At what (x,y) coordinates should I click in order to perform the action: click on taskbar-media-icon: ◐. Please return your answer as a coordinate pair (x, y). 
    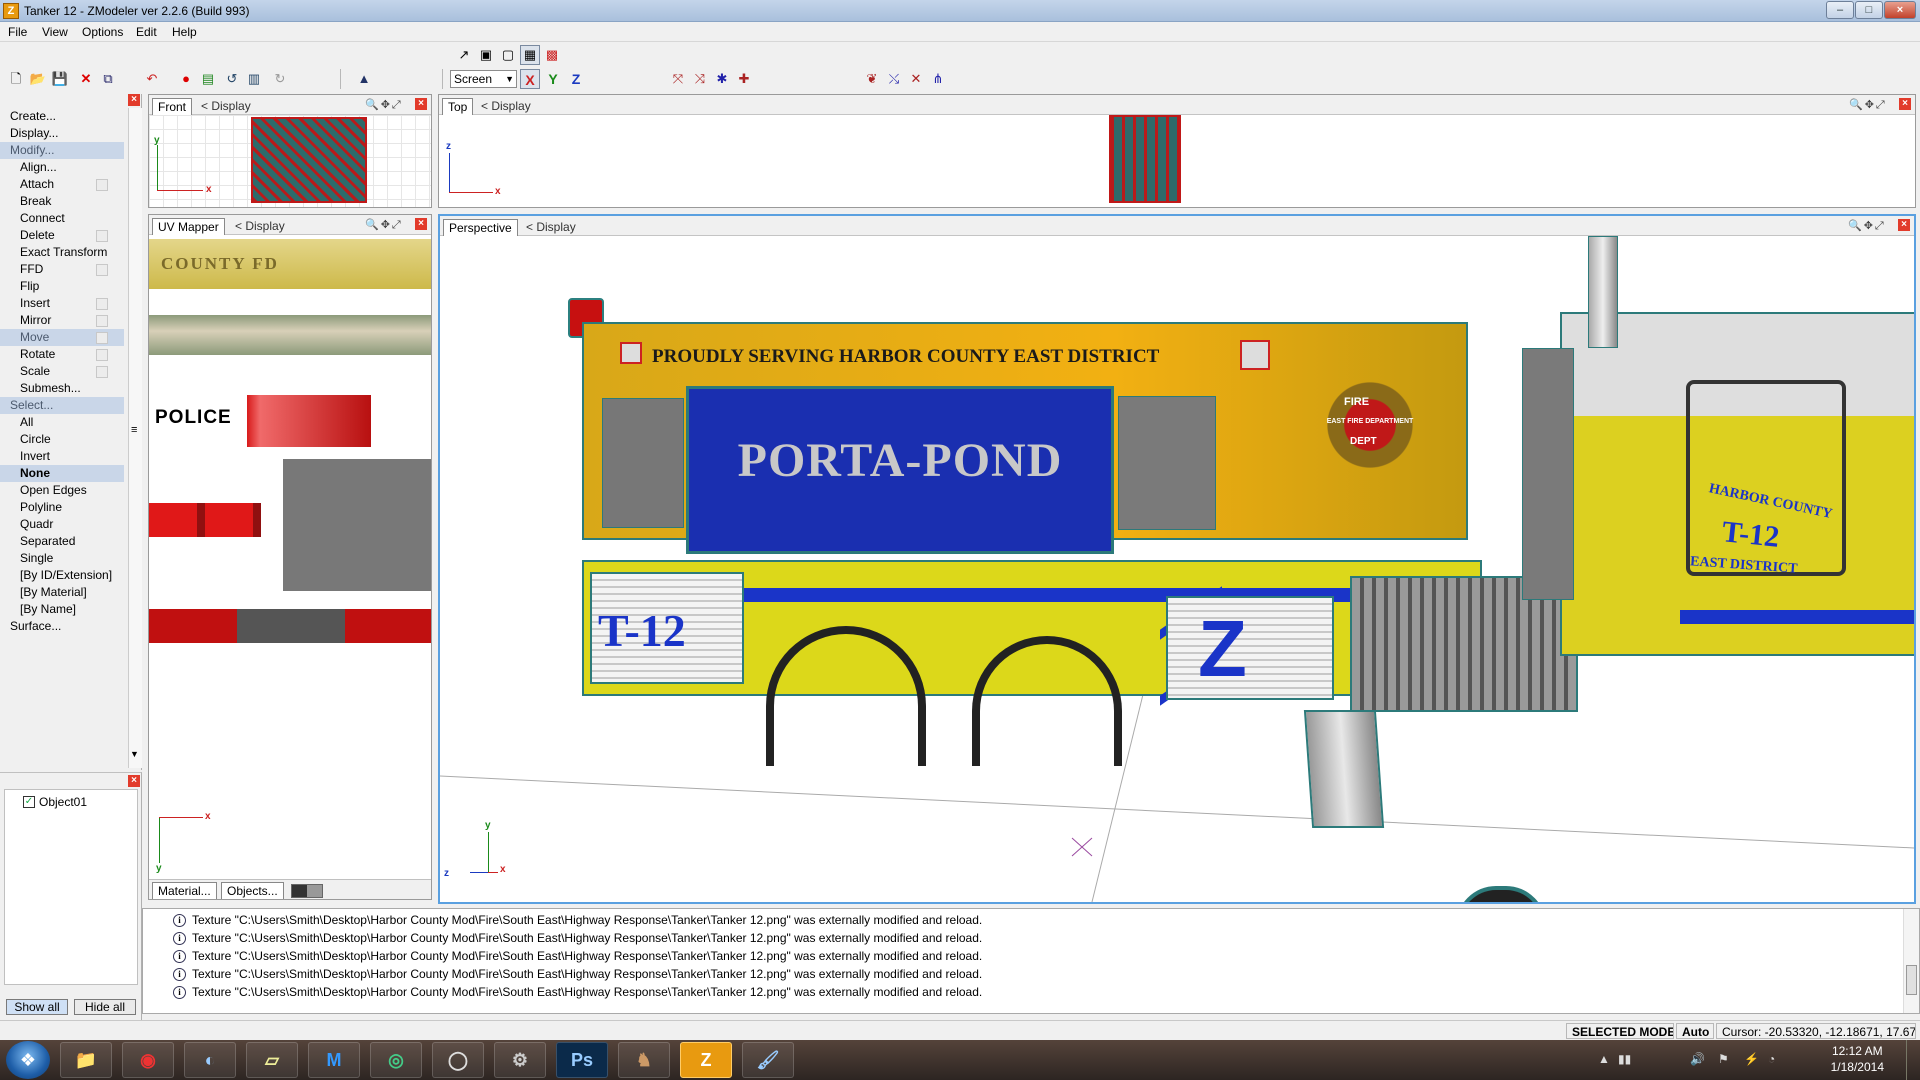
    Looking at the image, I should click on (210, 1060).